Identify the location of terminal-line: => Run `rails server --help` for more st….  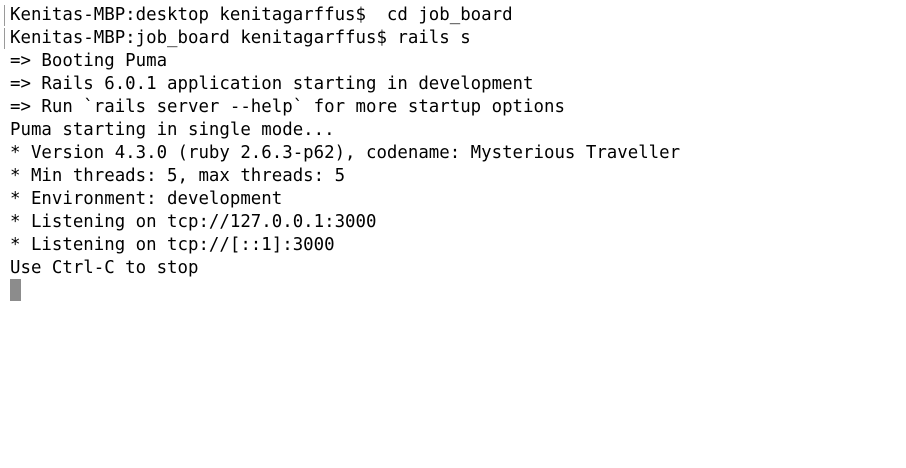
(287, 107).